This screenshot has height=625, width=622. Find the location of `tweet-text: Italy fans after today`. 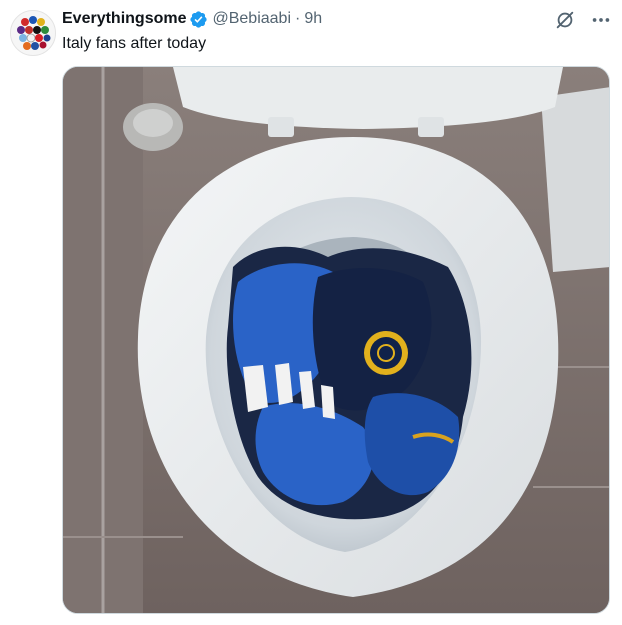

tweet-text: Italy fans after today is located at coordinates (134, 43).